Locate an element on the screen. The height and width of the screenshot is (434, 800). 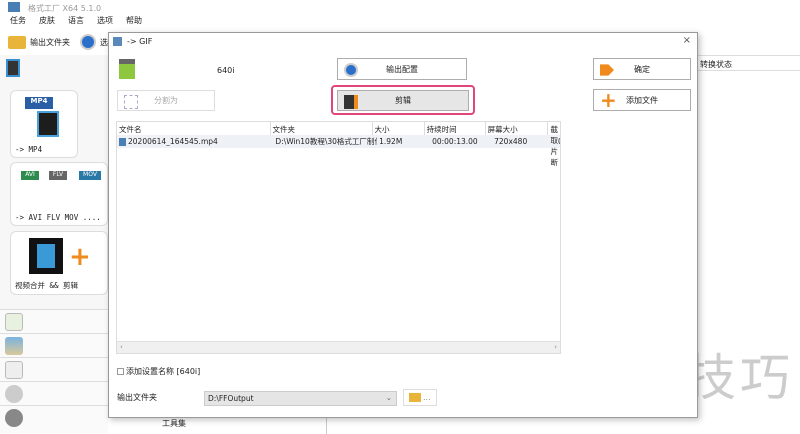
scroll-right-icon: › is located at coordinates (555, 347).